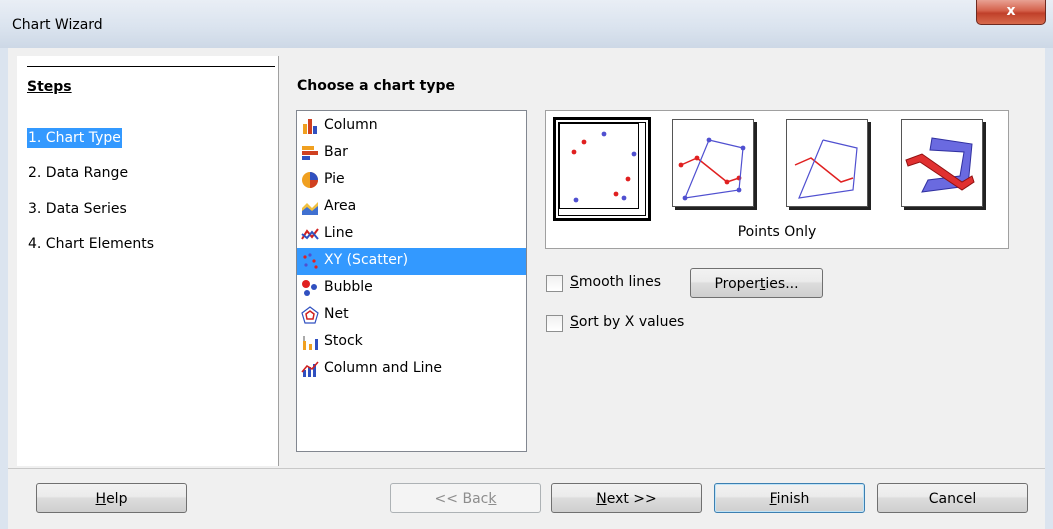 This screenshot has width=1053, height=529. I want to click on chart-type-label: Net, so click(336, 314).